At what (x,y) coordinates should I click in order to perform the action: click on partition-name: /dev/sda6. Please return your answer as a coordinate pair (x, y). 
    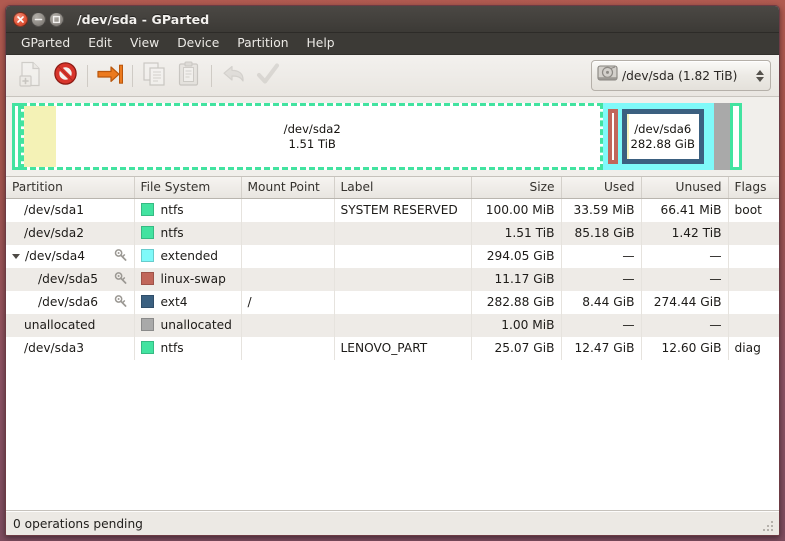
    Looking at the image, I should click on (68, 302).